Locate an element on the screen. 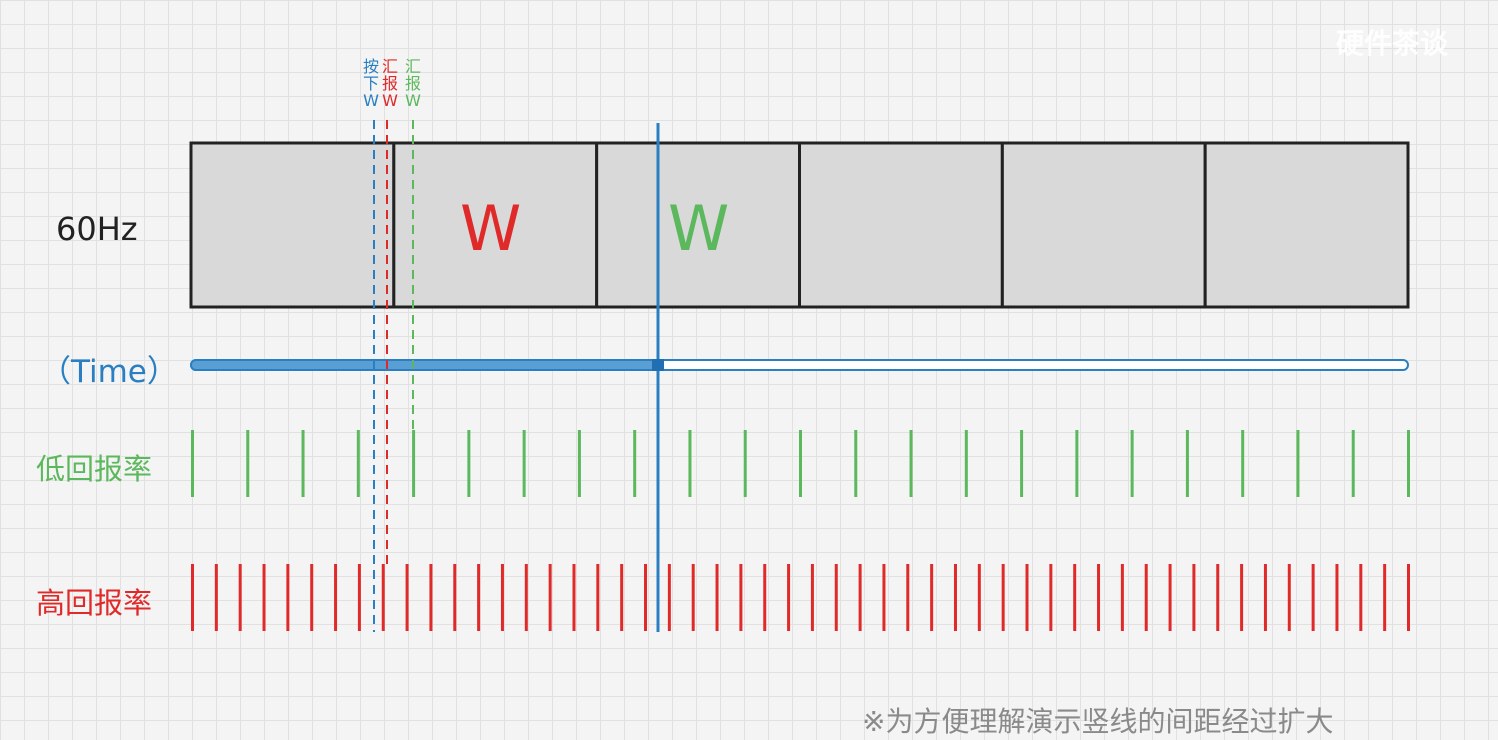 This screenshot has width=1498, height=740. frame-letter-red: W is located at coordinates (491, 228).